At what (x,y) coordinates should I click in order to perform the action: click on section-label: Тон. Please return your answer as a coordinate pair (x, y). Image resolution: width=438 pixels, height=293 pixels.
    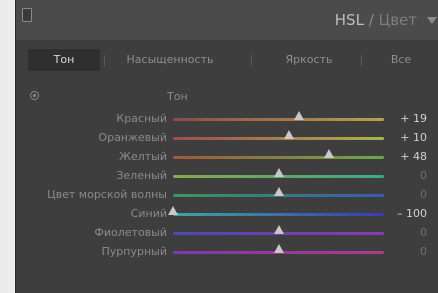
    Looking at the image, I should click on (177, 96).